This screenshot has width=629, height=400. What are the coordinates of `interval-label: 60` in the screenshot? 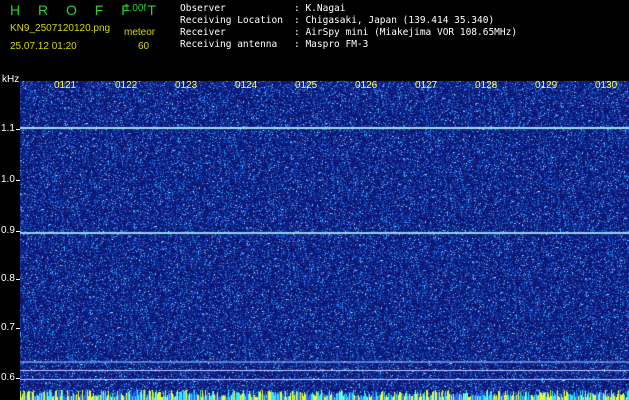 It's located at (144, 46).